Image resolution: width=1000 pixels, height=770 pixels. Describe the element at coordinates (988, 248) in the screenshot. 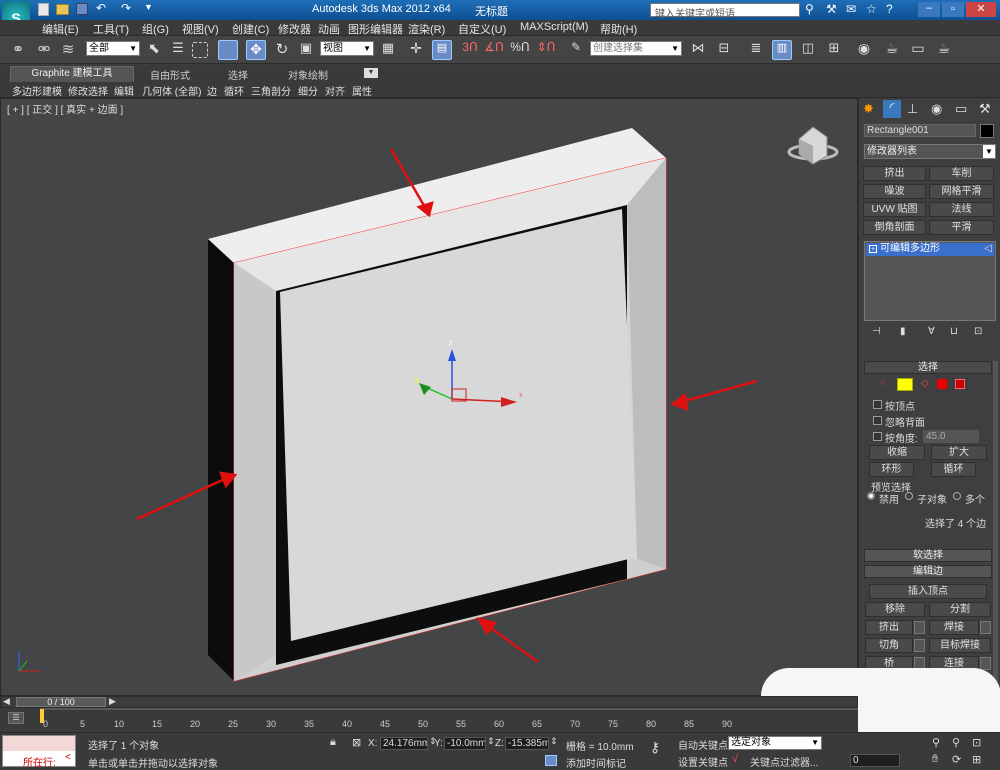

I see `light-bulb-icon: ◁` at that location.